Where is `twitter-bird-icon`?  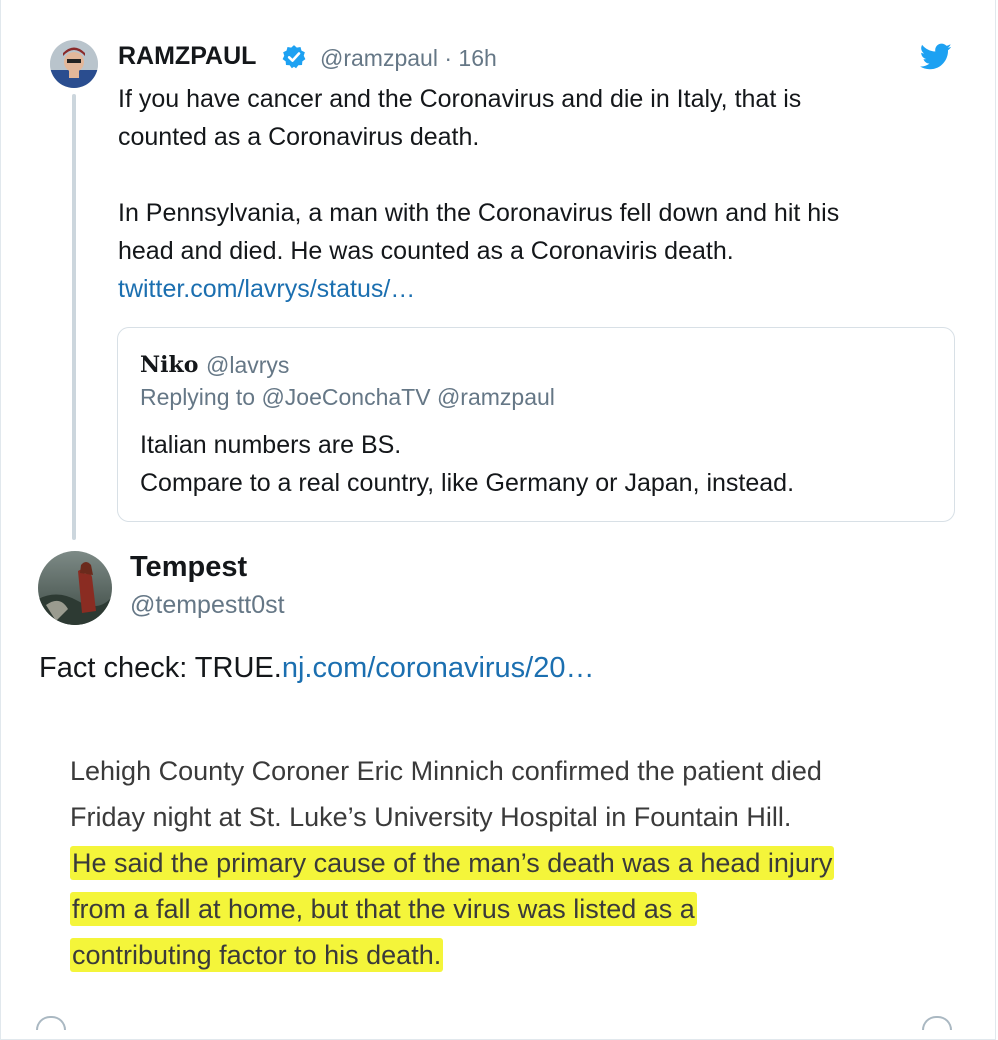
twitter-bird-icon is located at coordinates (936, 57).